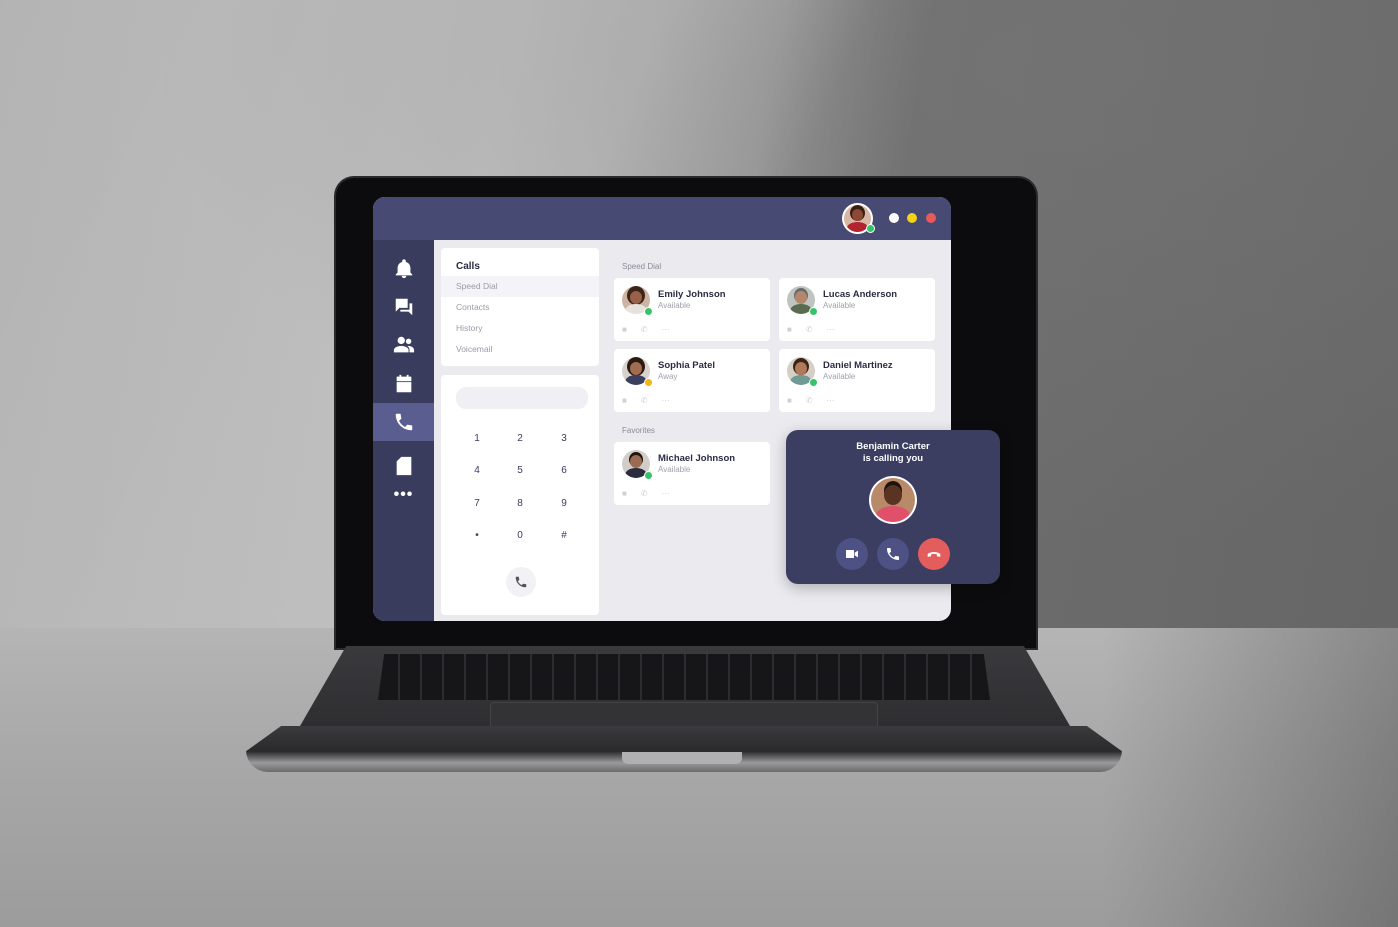 Image resolution: width=1398 pixels, height=927 pixels. What do you see at coordinates (684, 749) in the screenshot?
I see `laptop-base-front` at bounding box center [684, 749].